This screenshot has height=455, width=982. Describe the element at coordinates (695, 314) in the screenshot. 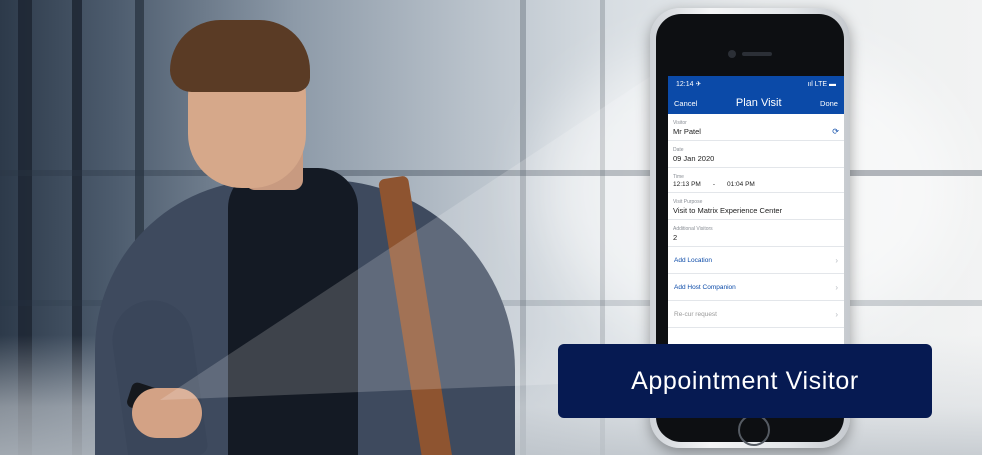

I see `partial-row-label: Re-cur request` at that location.